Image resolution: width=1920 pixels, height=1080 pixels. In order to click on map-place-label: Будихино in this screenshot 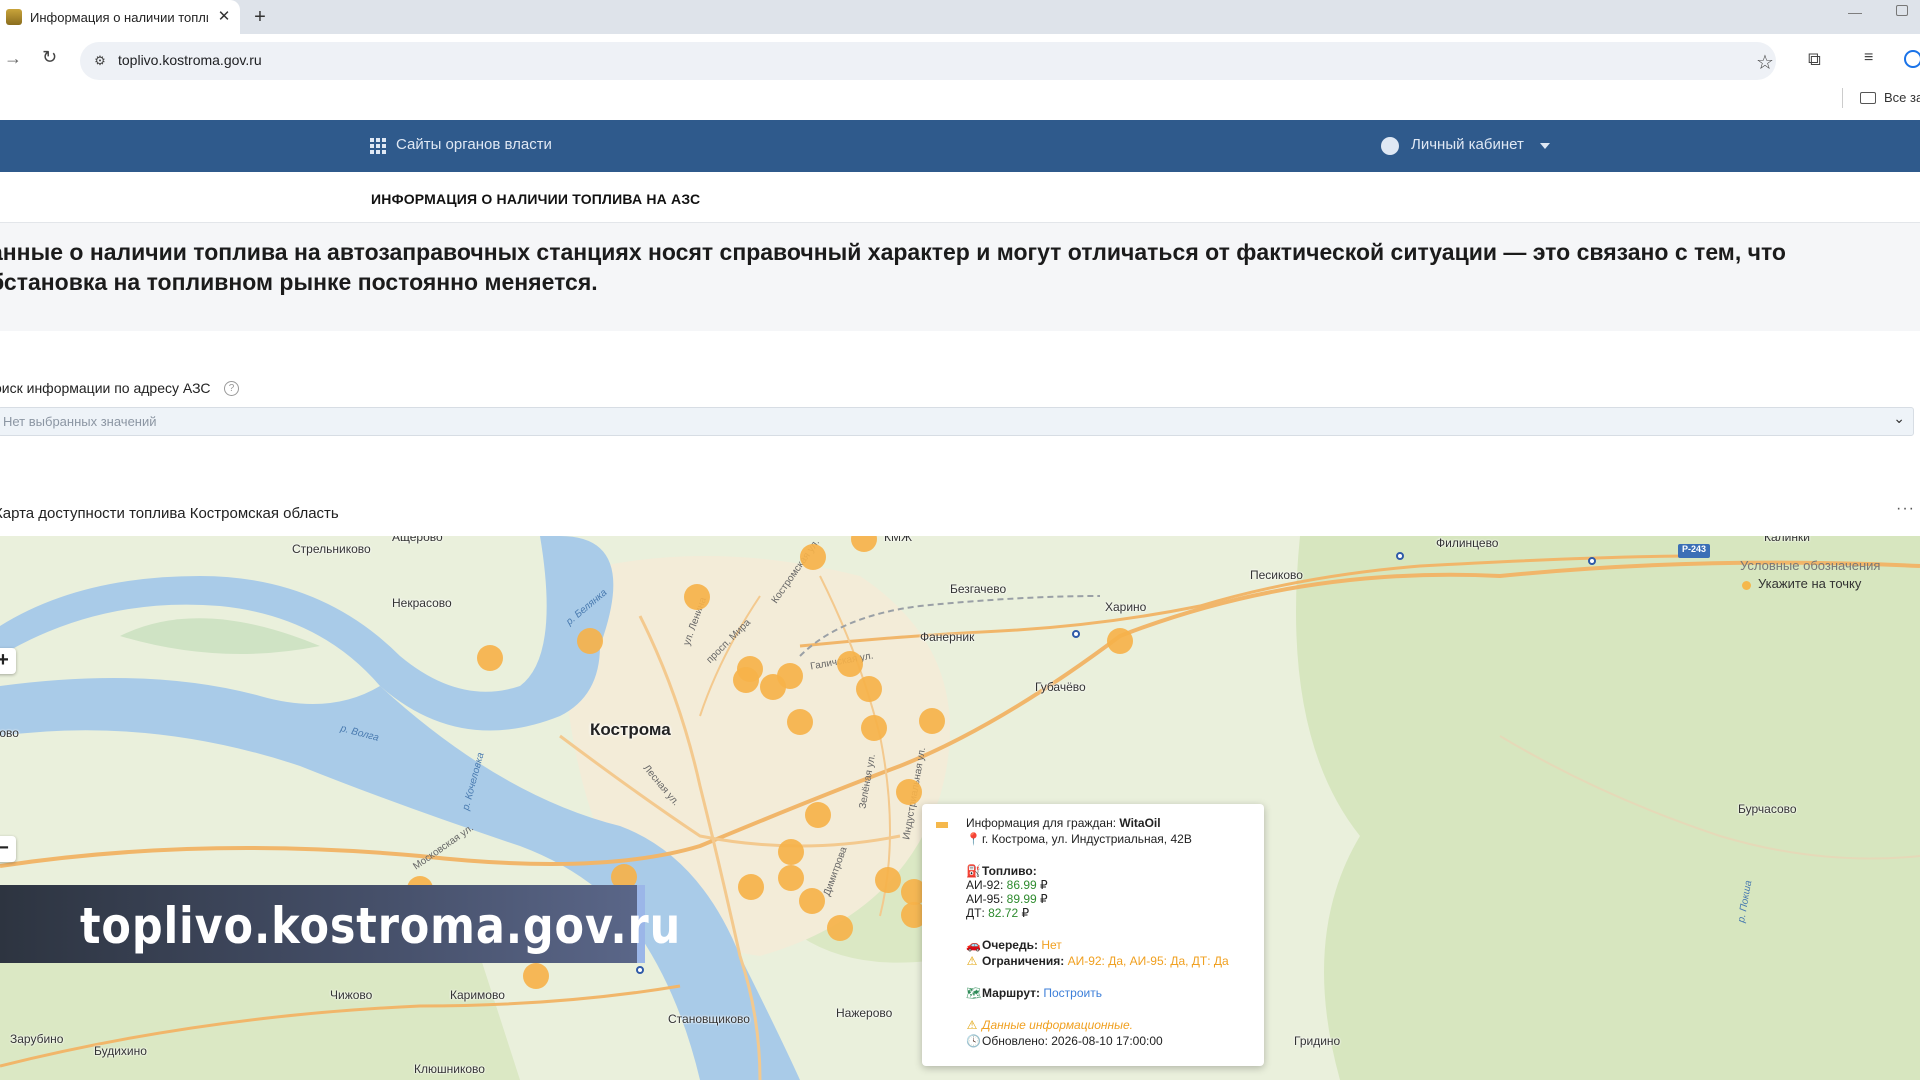, I will do `click(120, 1051)`.